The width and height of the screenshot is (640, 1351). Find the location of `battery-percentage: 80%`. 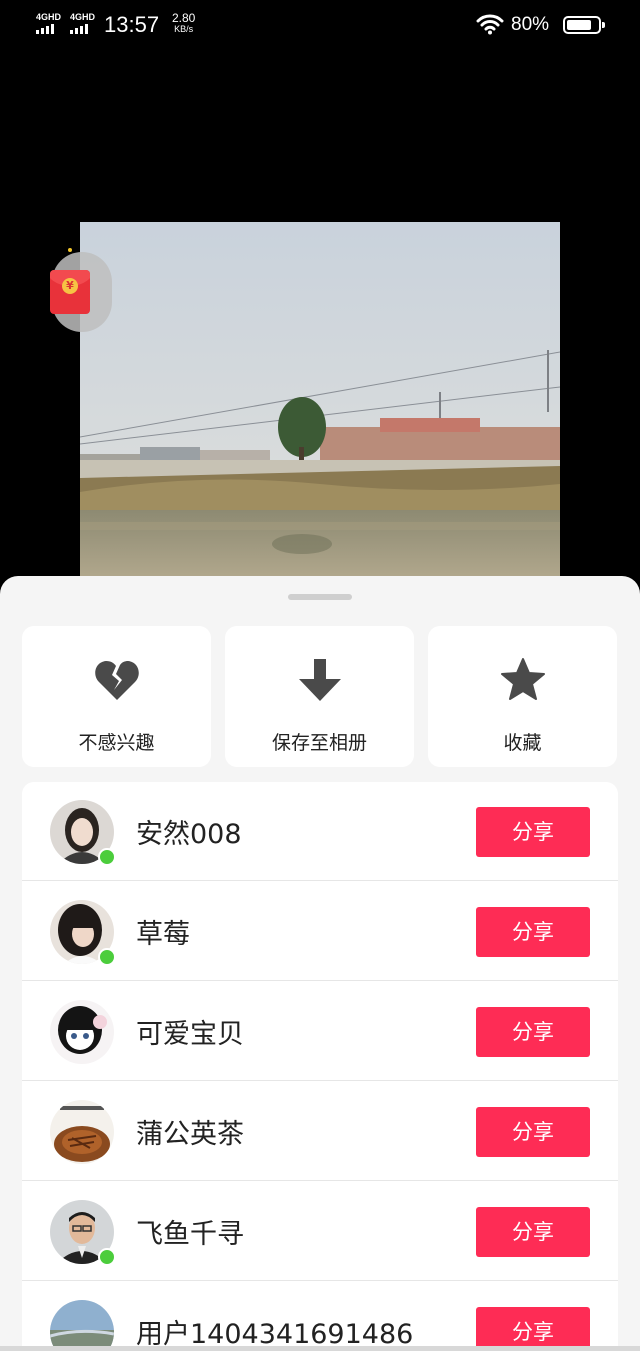

battery-percentage: 80% is located at coordinates (530, 24).